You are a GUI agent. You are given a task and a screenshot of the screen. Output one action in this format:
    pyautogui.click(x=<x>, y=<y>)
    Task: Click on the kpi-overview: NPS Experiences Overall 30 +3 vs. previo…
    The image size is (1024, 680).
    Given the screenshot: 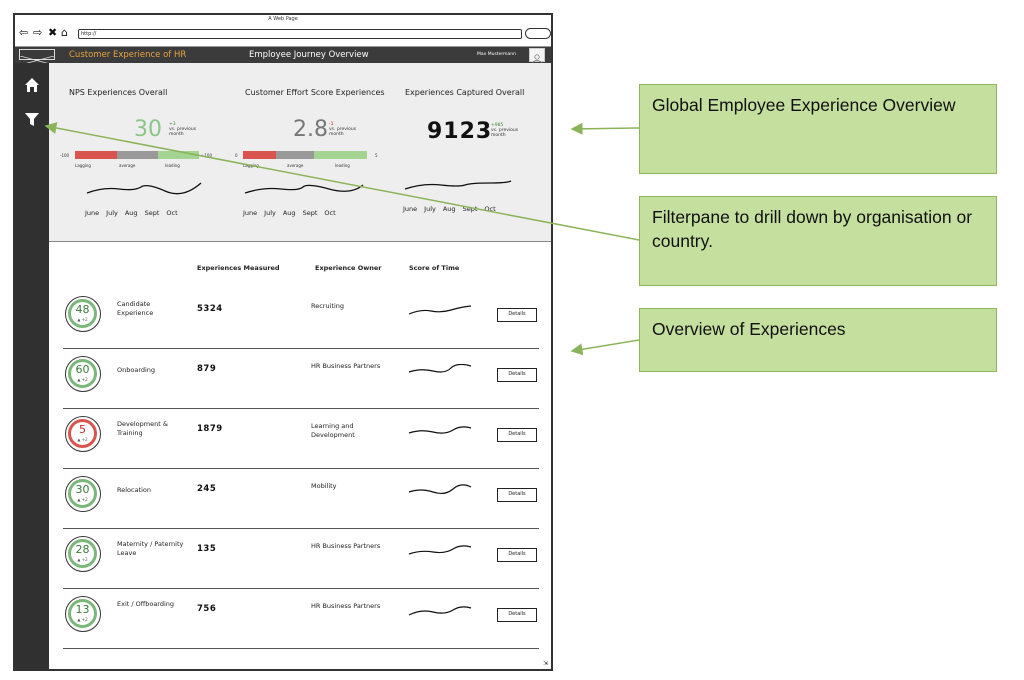 What is the action you would take?
    pyautogui.click(x=300, y=152)
    